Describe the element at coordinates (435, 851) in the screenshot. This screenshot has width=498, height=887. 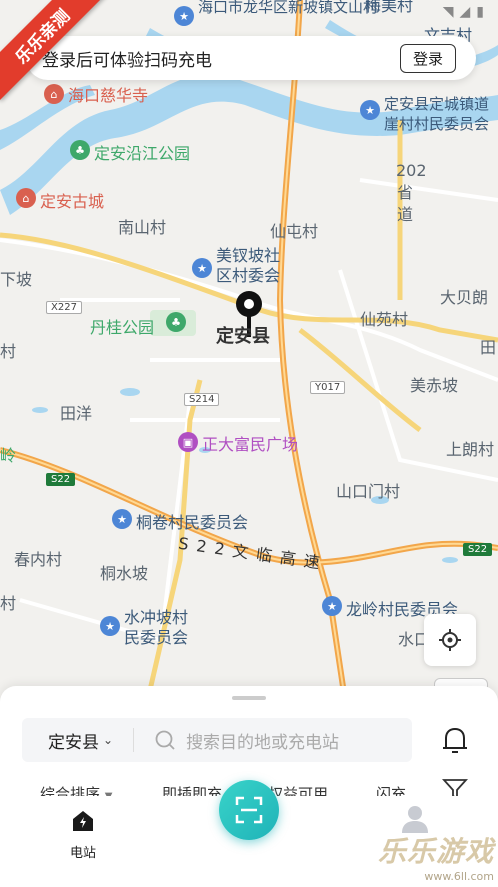
I see `watermark-title: 乐乐游戏` at that location.